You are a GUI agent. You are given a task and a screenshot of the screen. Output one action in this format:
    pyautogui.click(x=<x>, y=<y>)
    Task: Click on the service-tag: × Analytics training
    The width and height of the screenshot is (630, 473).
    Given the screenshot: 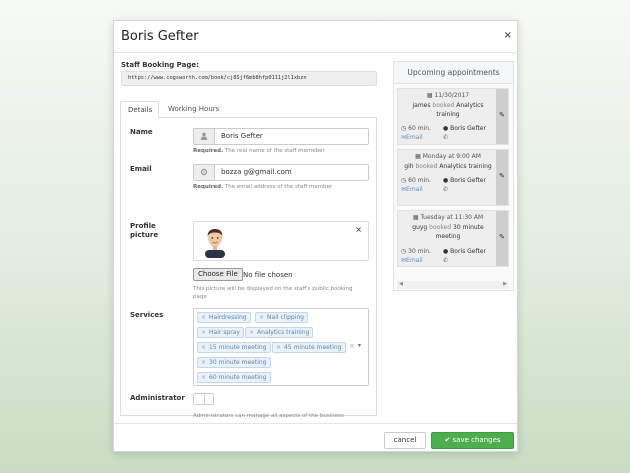 What is the action you would take?
    pyautogui.click(x=279, y=332)
    